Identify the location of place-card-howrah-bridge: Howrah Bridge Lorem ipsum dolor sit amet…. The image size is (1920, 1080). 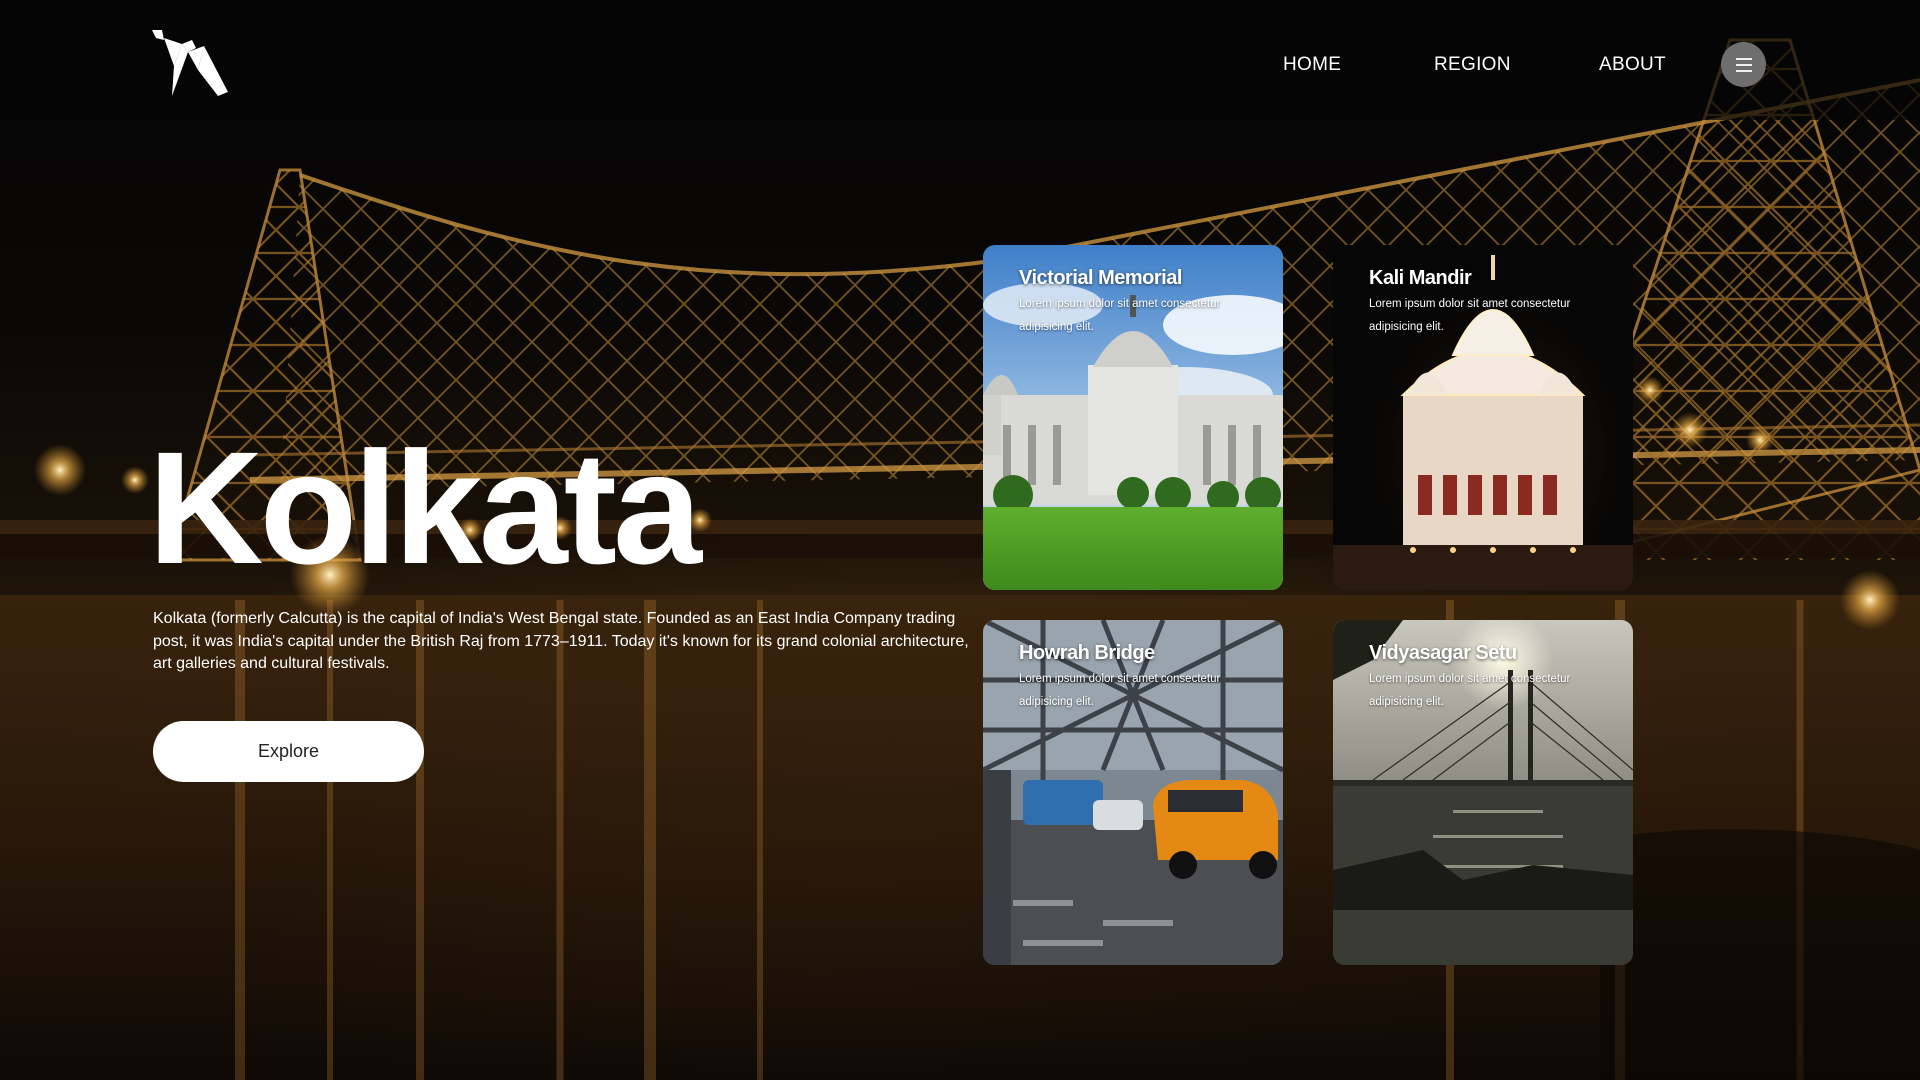
(1133, 792).